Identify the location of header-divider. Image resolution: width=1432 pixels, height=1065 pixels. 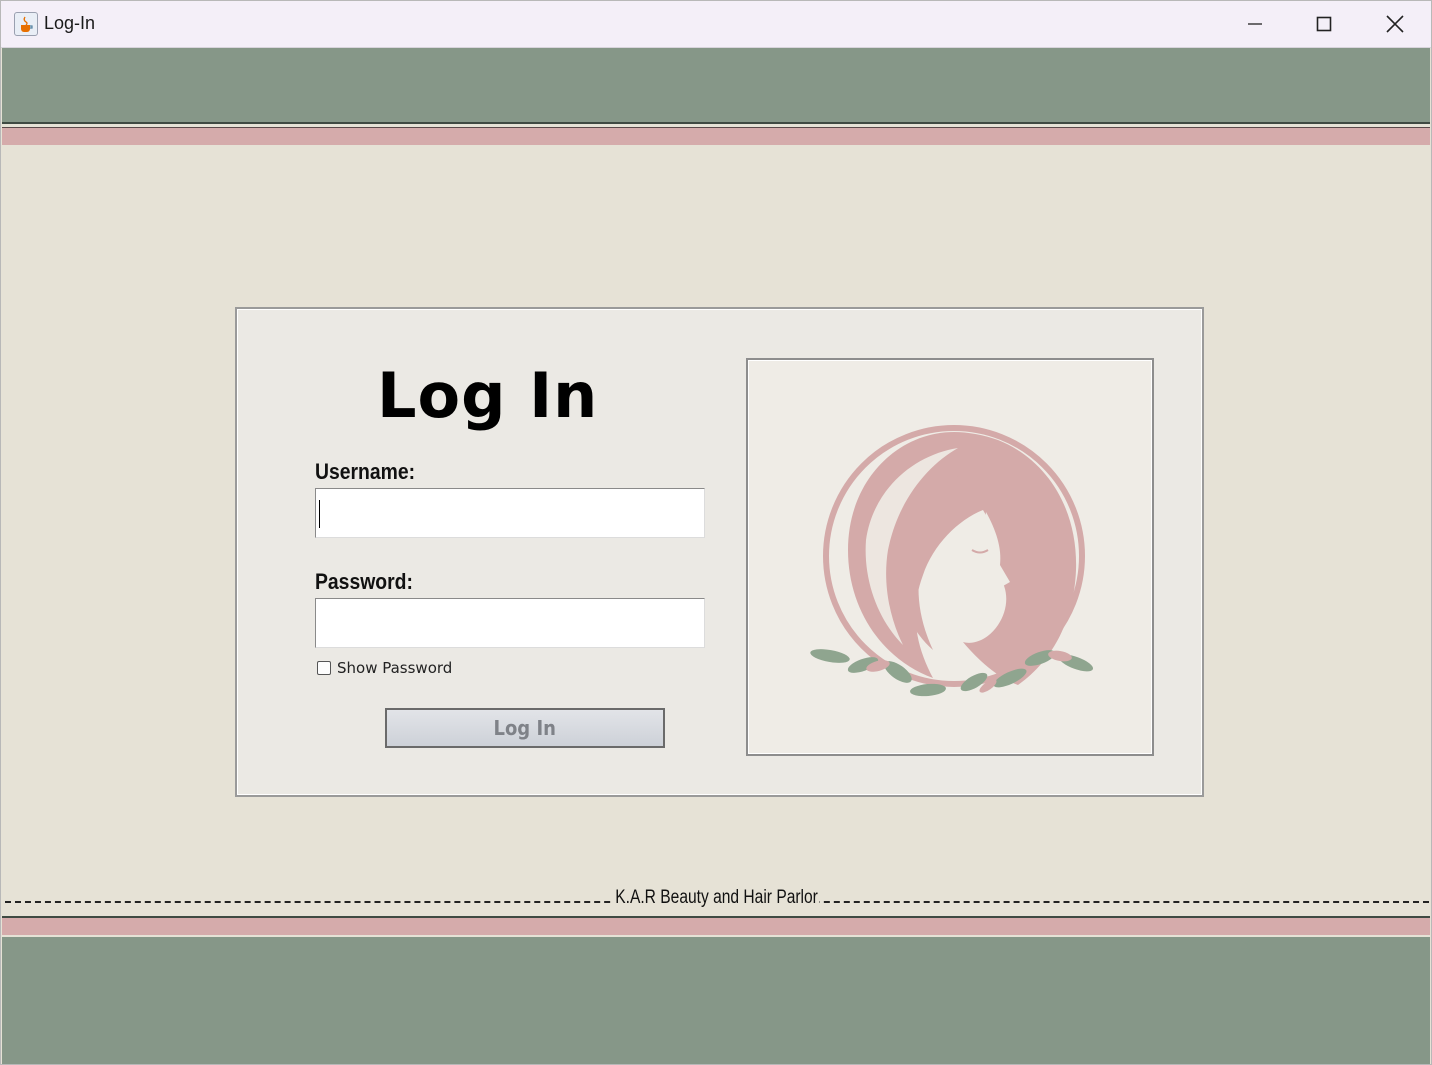
(716, 123).